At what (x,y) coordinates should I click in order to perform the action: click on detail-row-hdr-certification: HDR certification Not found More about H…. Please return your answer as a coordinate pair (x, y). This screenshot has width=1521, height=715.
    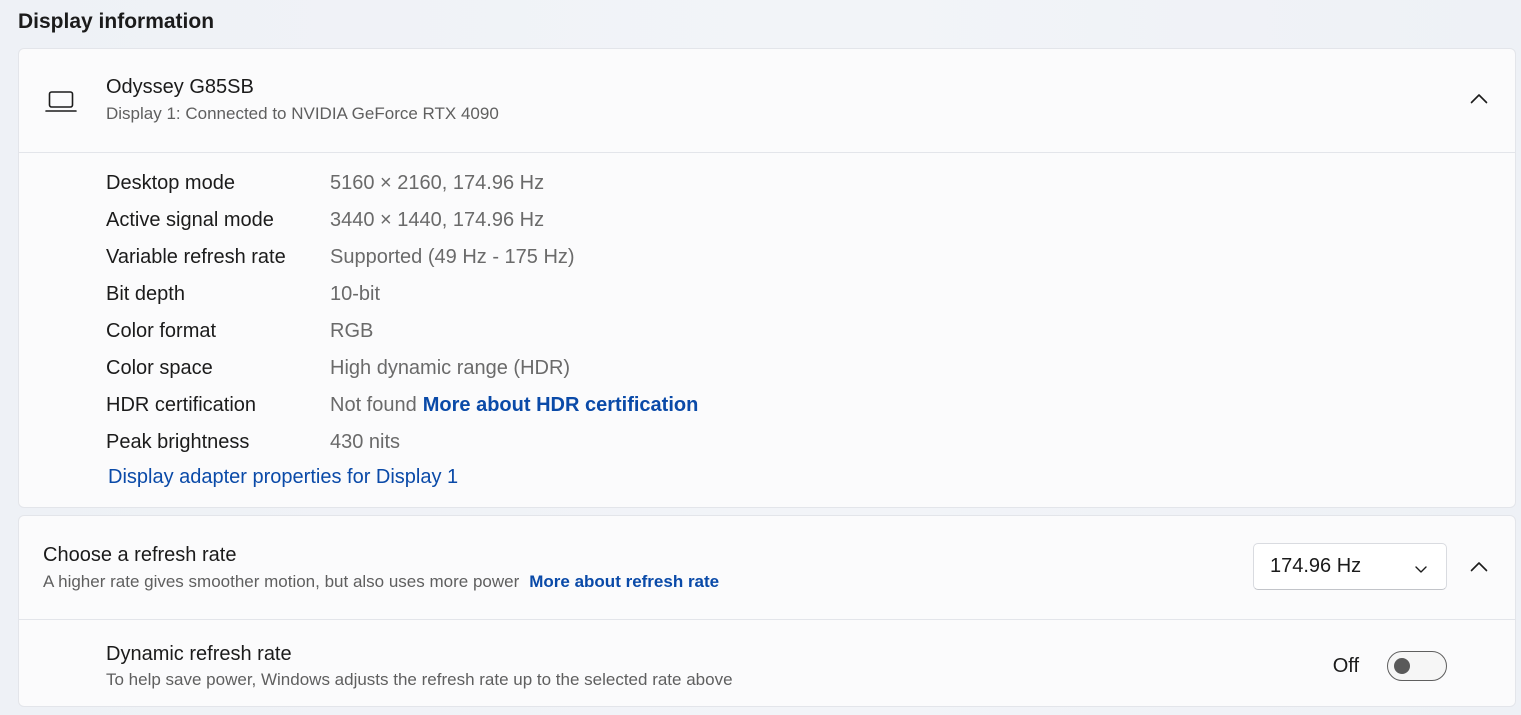
    Looking at the image, I should click on (402, 405).